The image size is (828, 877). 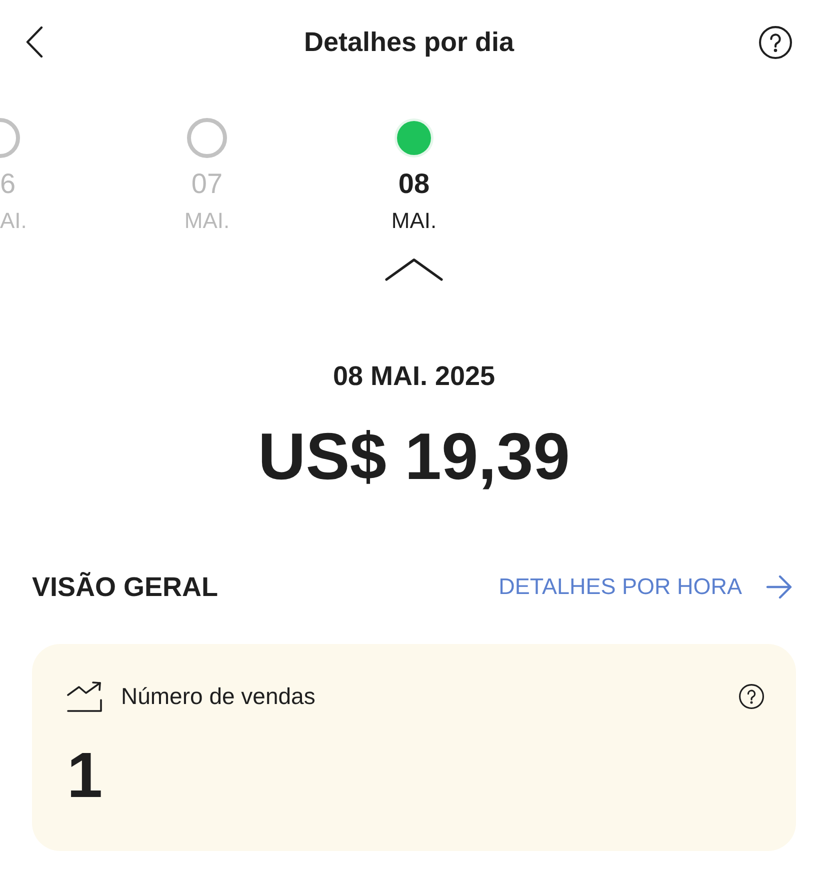 I want to click on metric-label: Número de vendas, so click(x=218, y=696).